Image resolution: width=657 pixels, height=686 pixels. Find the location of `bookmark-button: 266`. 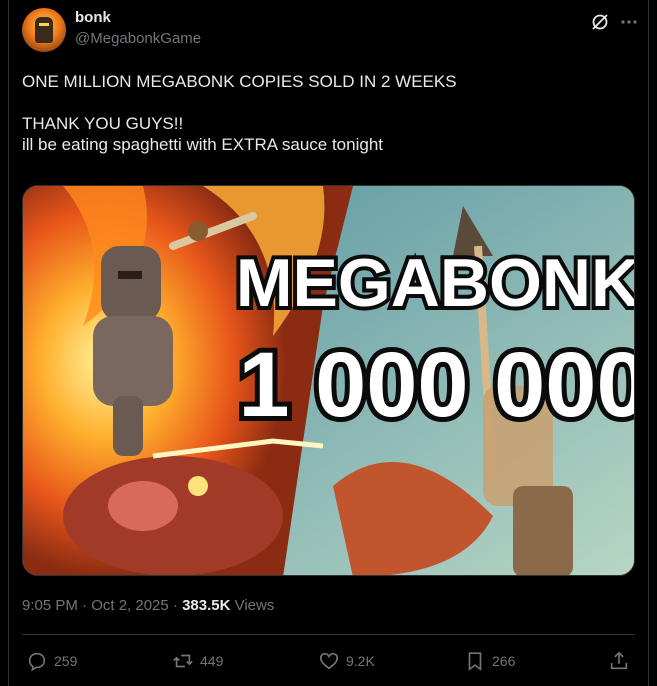

bookmark-button: 266 is located at coordinates (489, 661).